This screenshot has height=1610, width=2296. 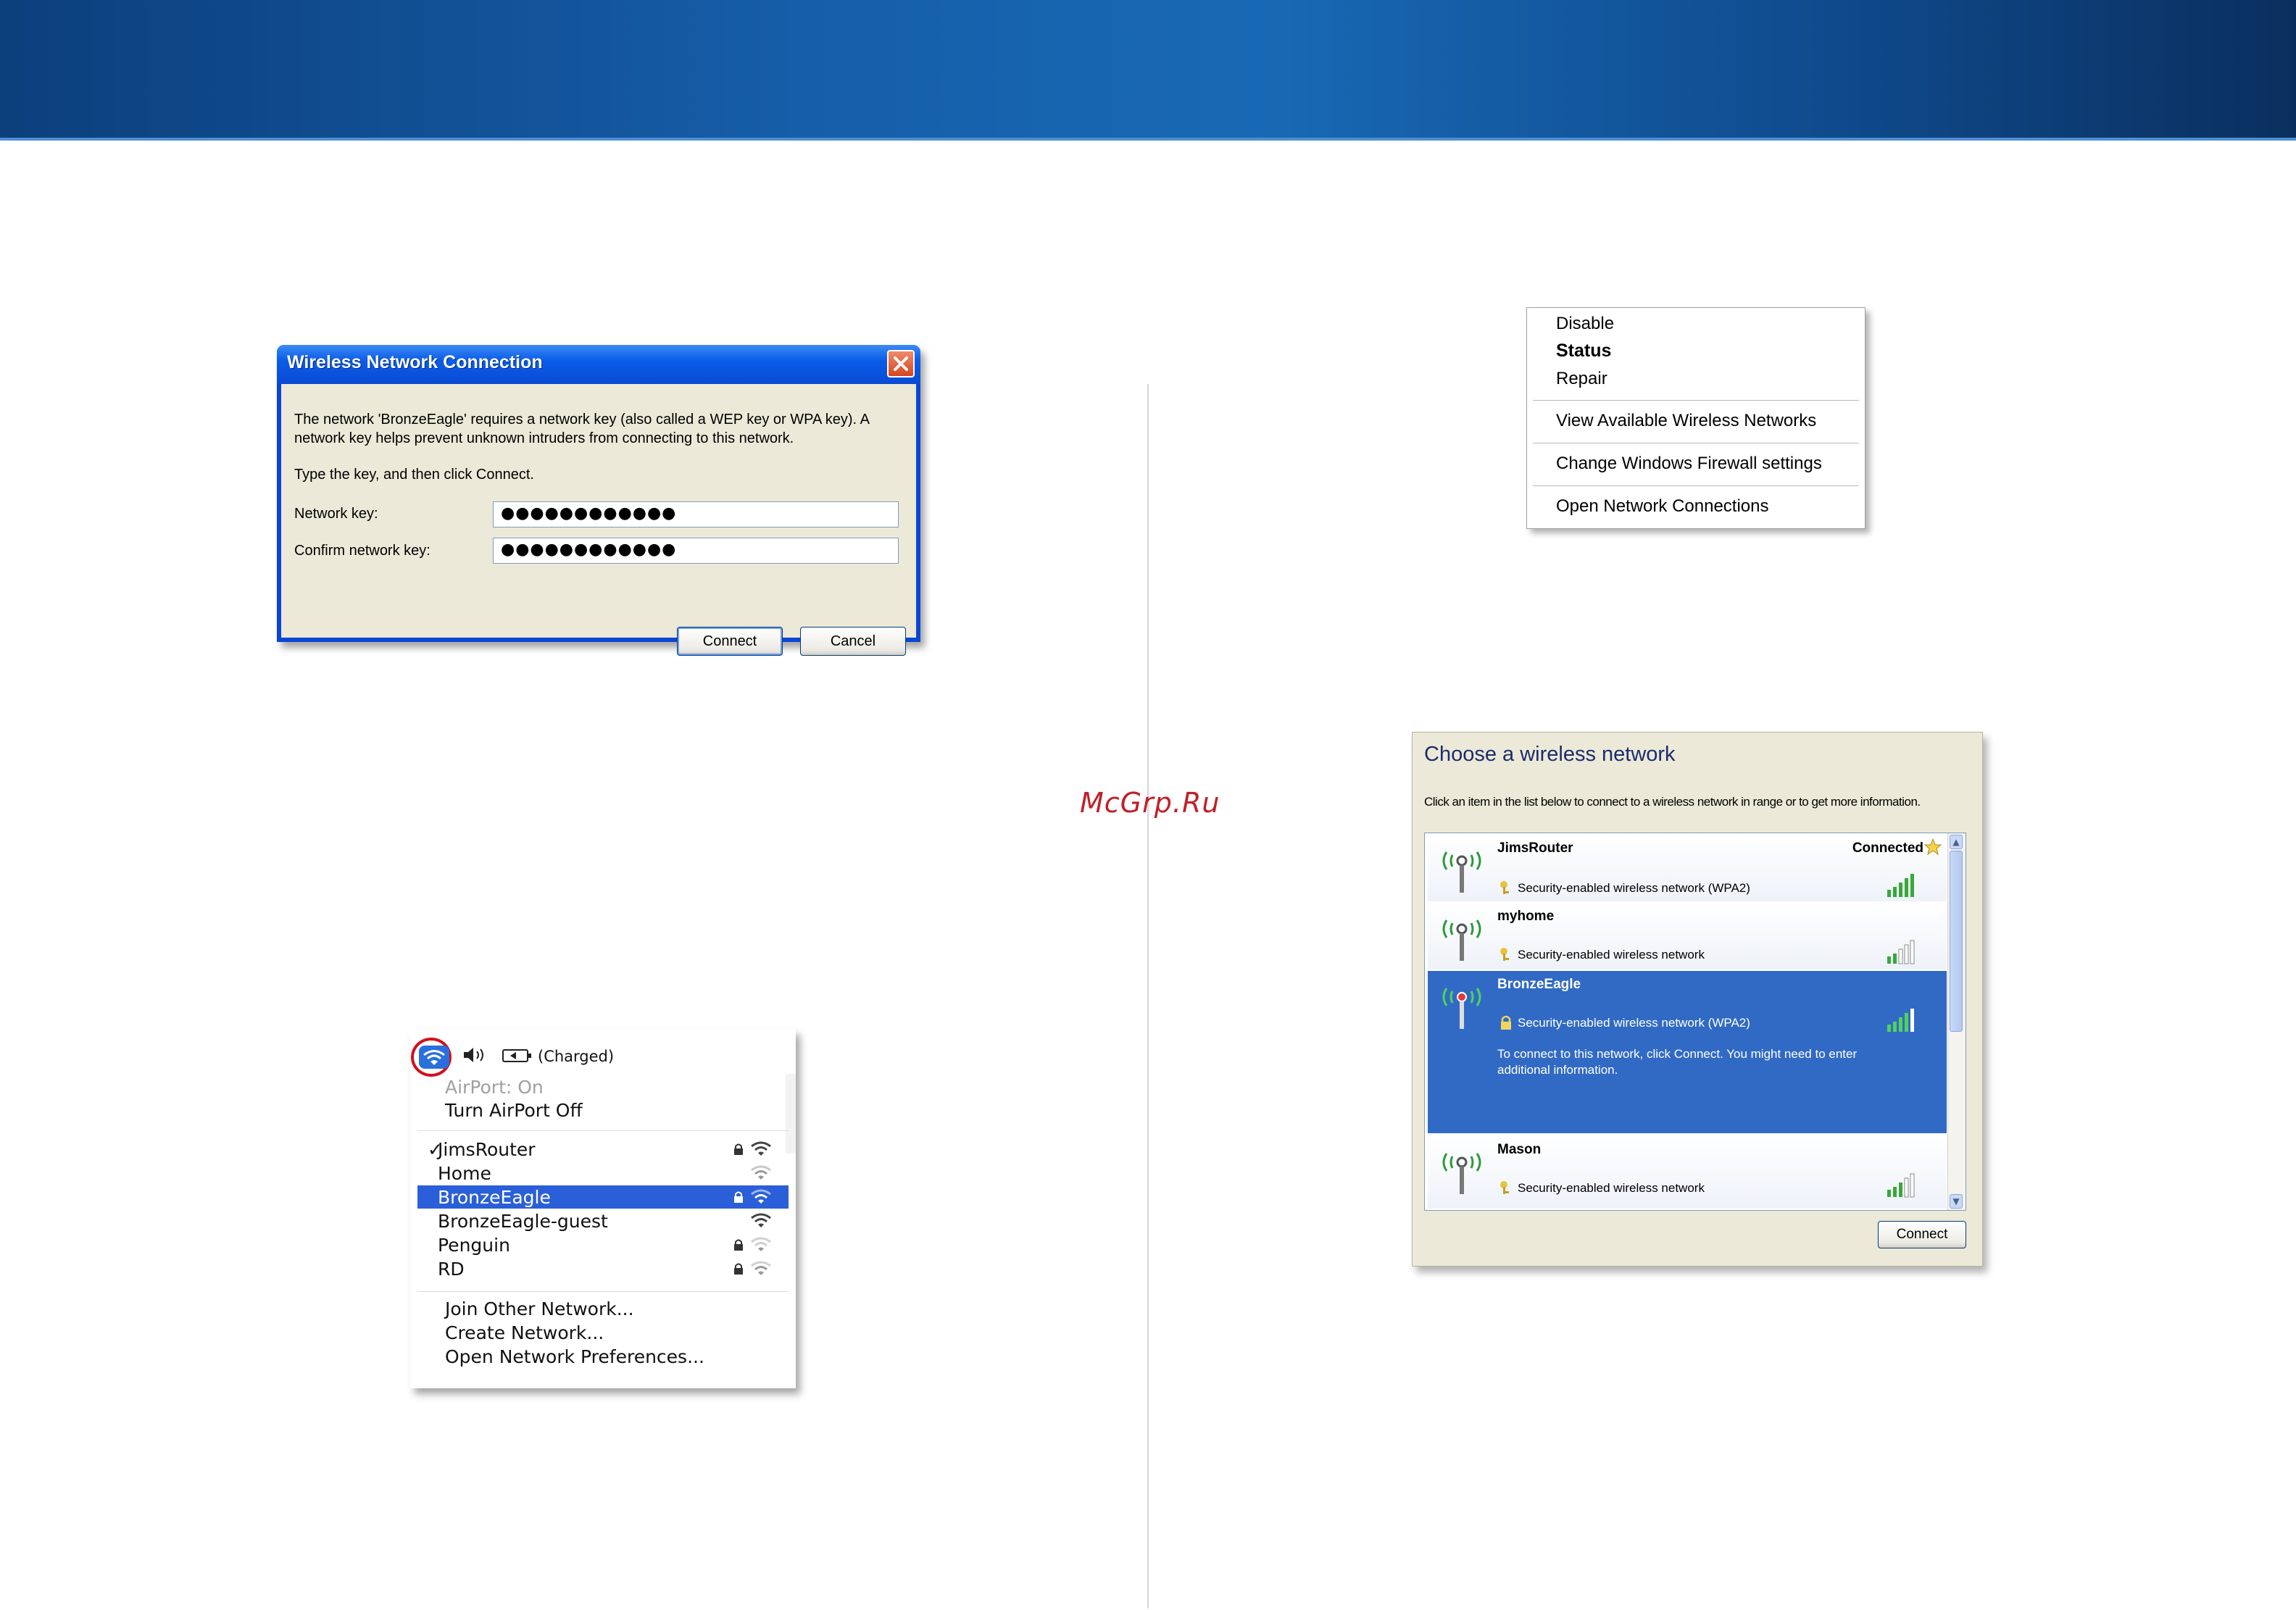 I want to click on network-entry-mason: Mason Security-enabled wireless network, so click(x=1687, y=1172).